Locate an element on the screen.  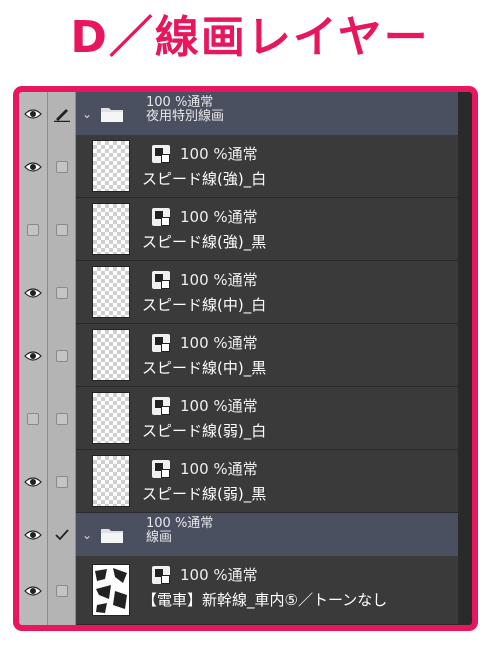
layer-row: 100 %通常 スピード線(弱)_白 is located at coordinates (238, 418).